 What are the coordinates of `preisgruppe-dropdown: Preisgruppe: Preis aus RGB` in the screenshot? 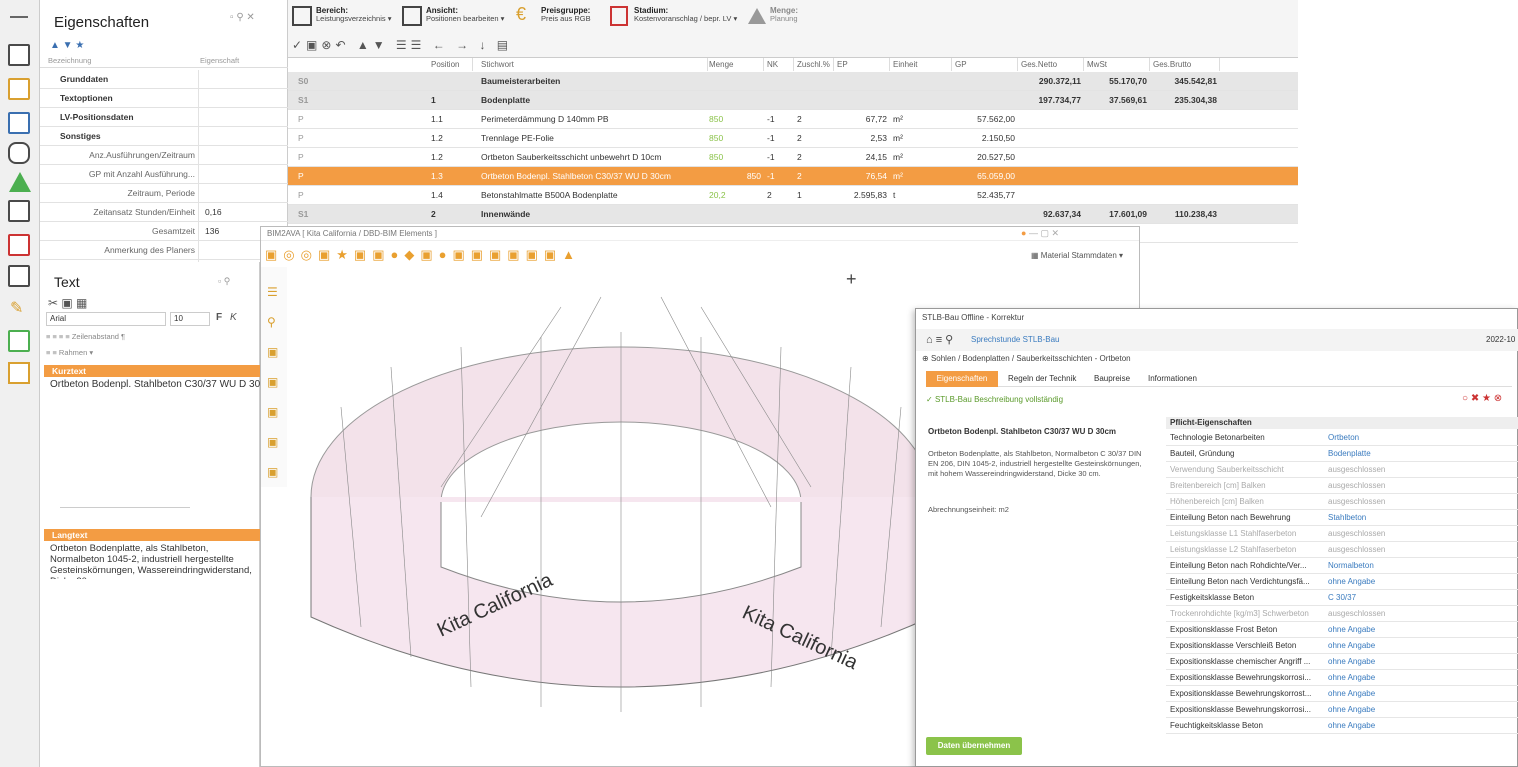 It's located at (566, 15).